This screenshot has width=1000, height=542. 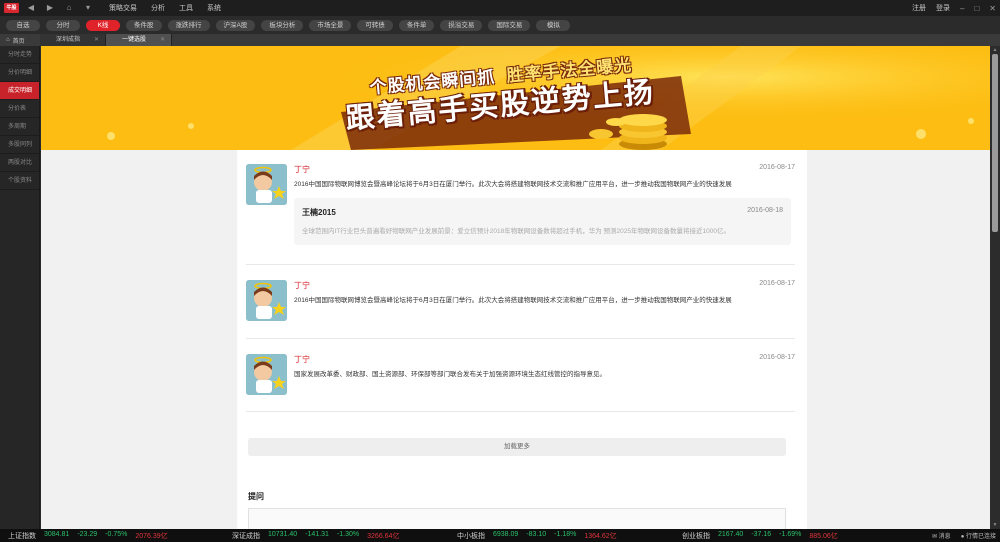 I want to click on ticker-price: 3084.81, so click(x=57, y=534).